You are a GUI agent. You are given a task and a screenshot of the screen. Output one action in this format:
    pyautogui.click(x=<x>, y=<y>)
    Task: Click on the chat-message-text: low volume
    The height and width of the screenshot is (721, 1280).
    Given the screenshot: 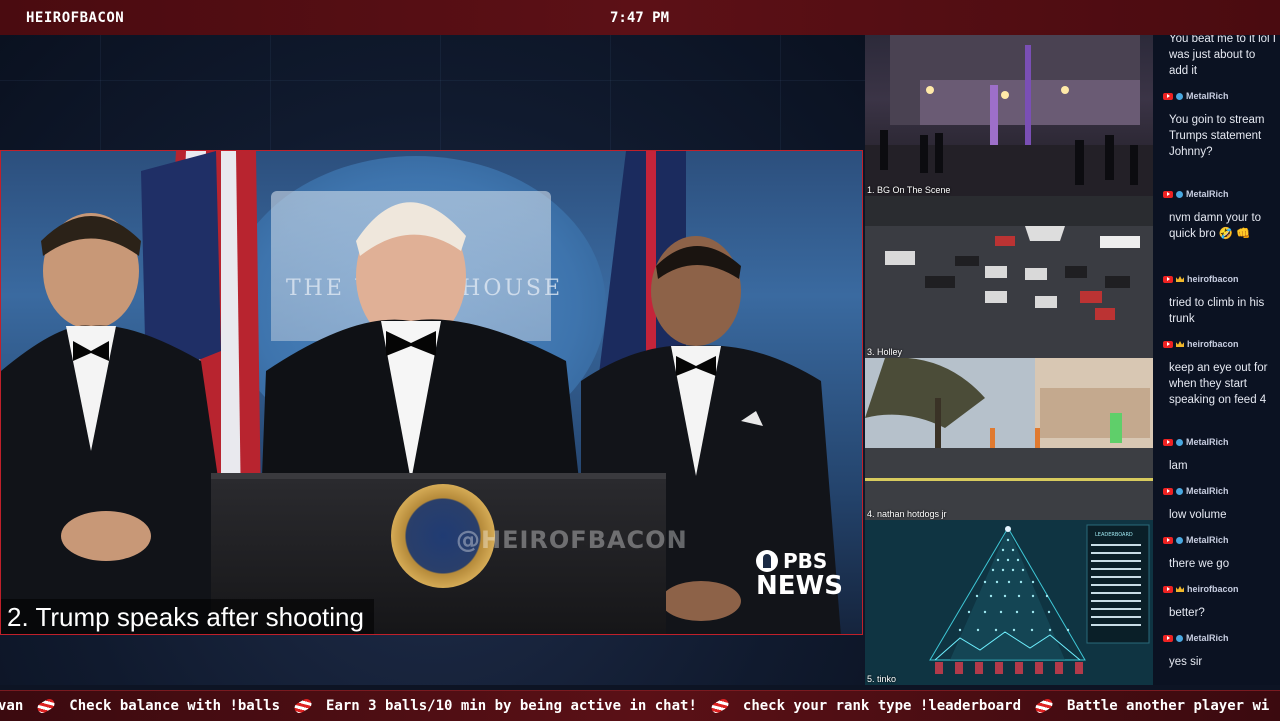 What is the action you would take?
    pyautogui.click(x=1198, y=515)
    